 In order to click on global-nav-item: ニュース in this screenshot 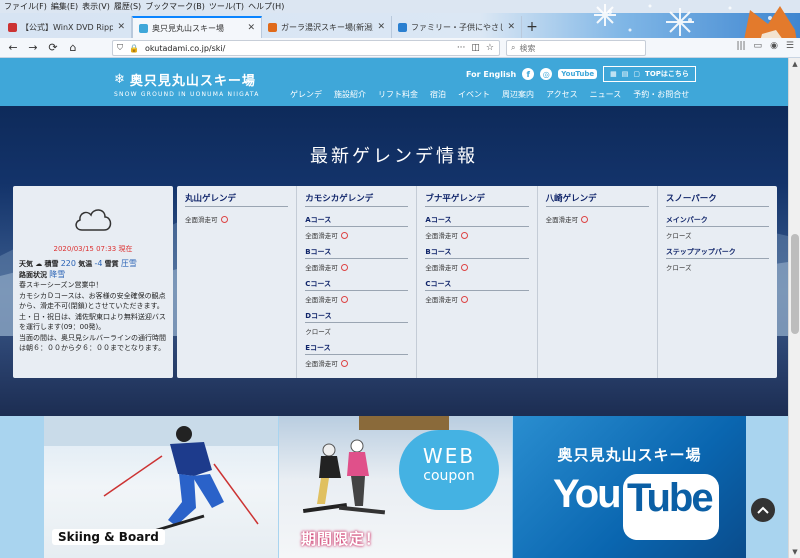, I will do `click(606, 94)`.